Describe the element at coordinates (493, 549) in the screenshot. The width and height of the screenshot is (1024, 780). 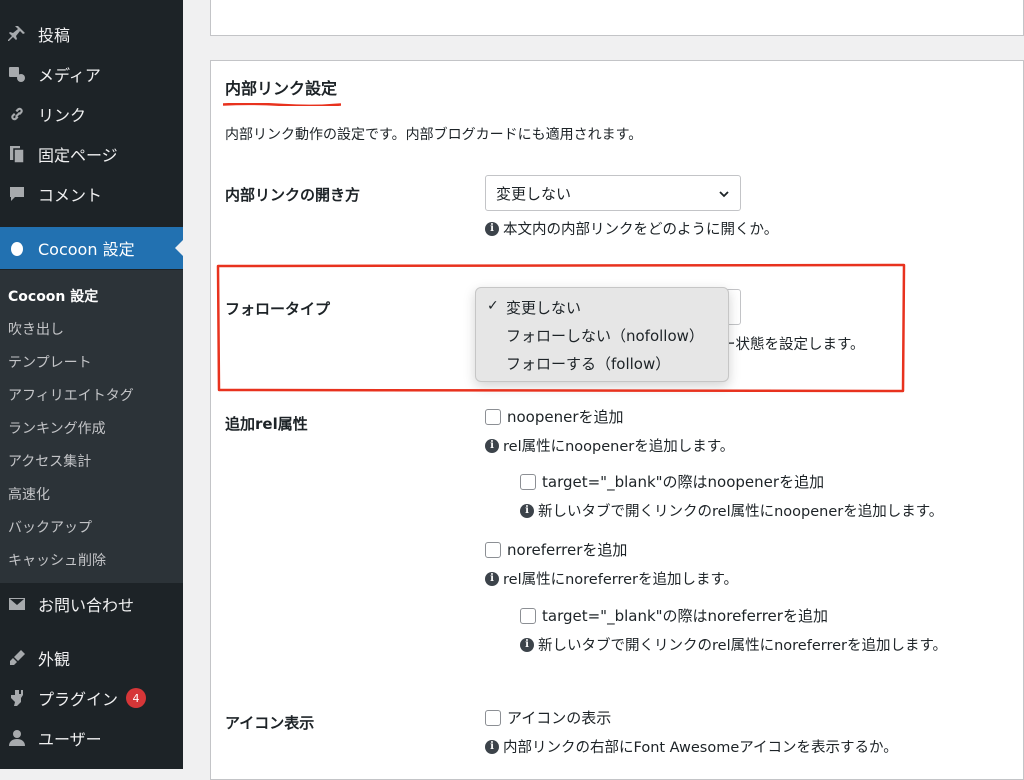
I see `noreferrer-checkbox` at that location.